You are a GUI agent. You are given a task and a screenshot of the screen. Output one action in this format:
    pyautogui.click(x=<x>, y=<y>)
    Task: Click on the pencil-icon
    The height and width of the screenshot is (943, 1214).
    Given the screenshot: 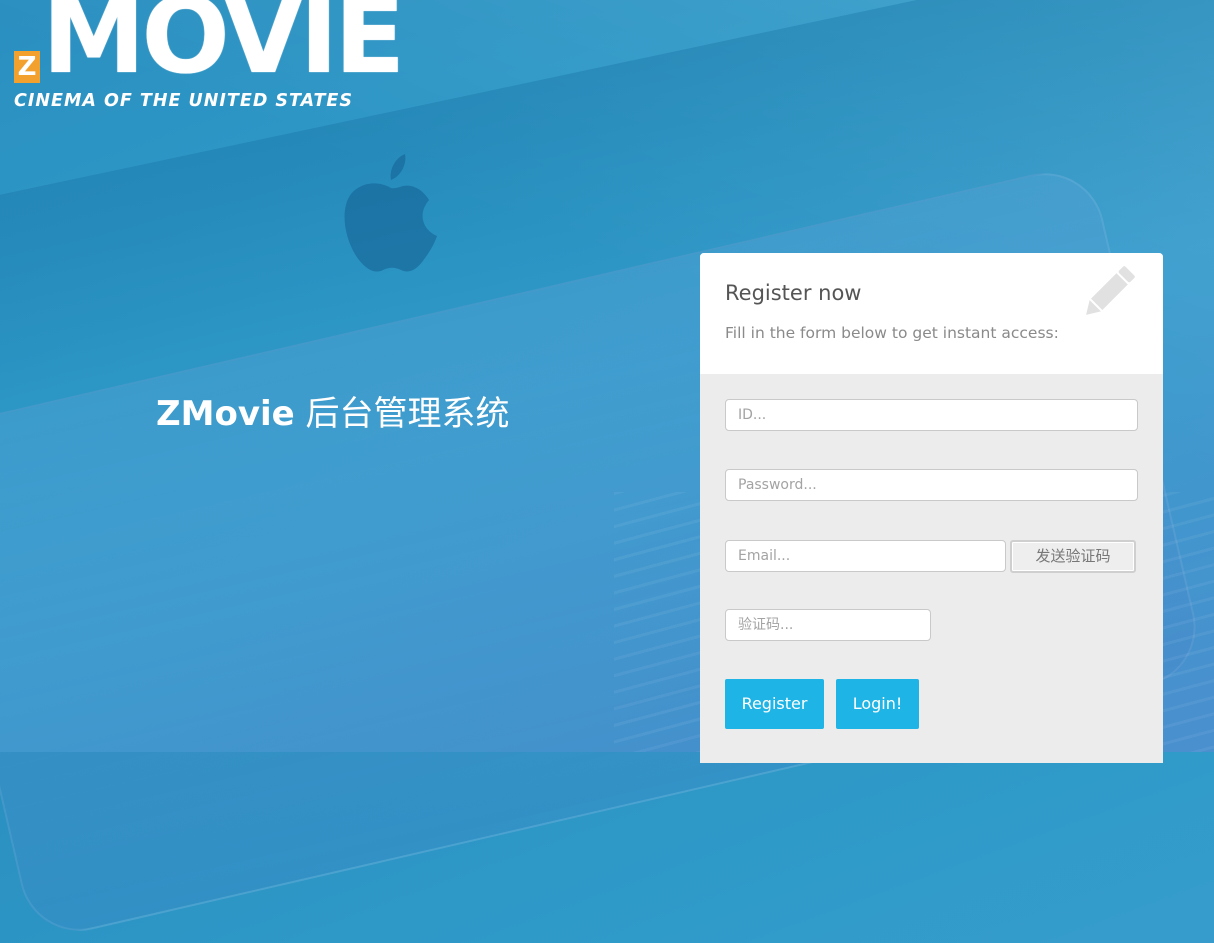 What is the action you would take?
    pyautogui.click(x=1110, y=290)
    